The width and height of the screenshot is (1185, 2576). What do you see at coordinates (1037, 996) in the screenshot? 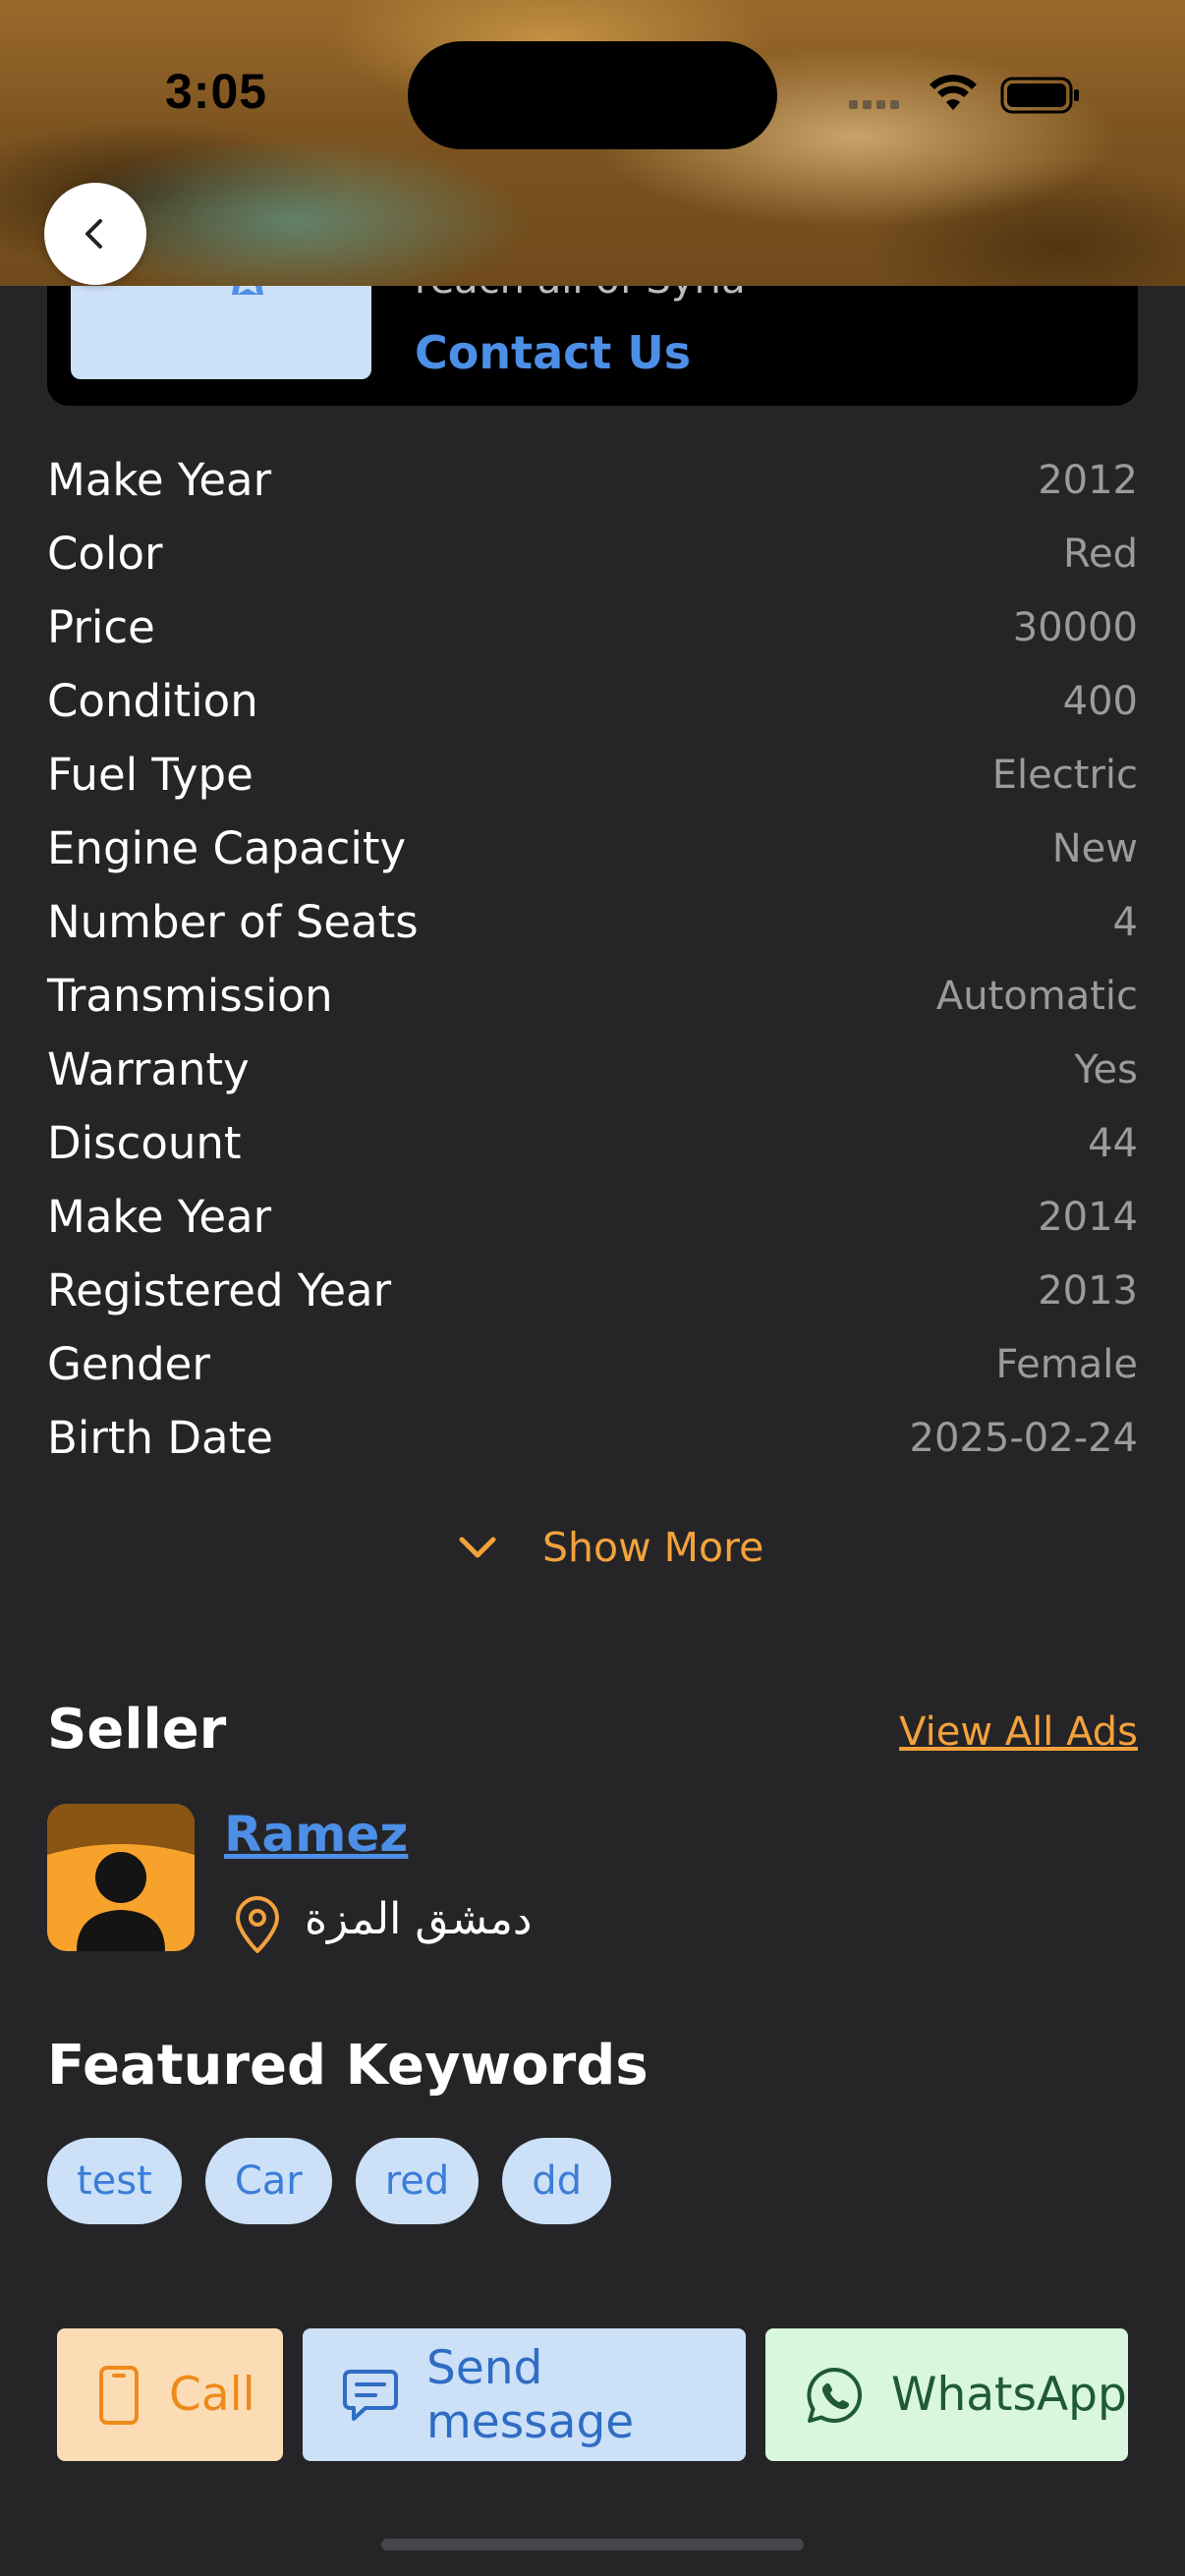
I see `spec-value: Automatic` at bounding box center [1037, 996].